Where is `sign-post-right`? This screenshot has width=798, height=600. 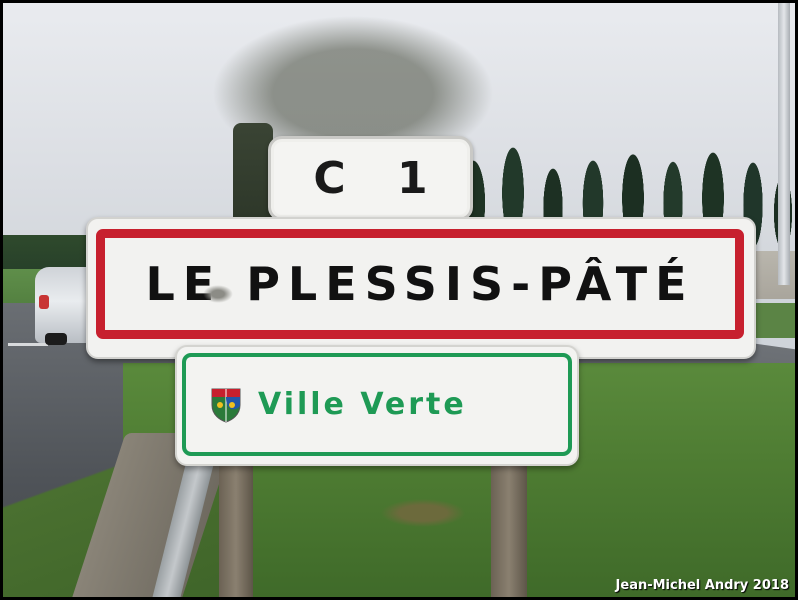
sign-post-right is located at coordinates (509, 529).